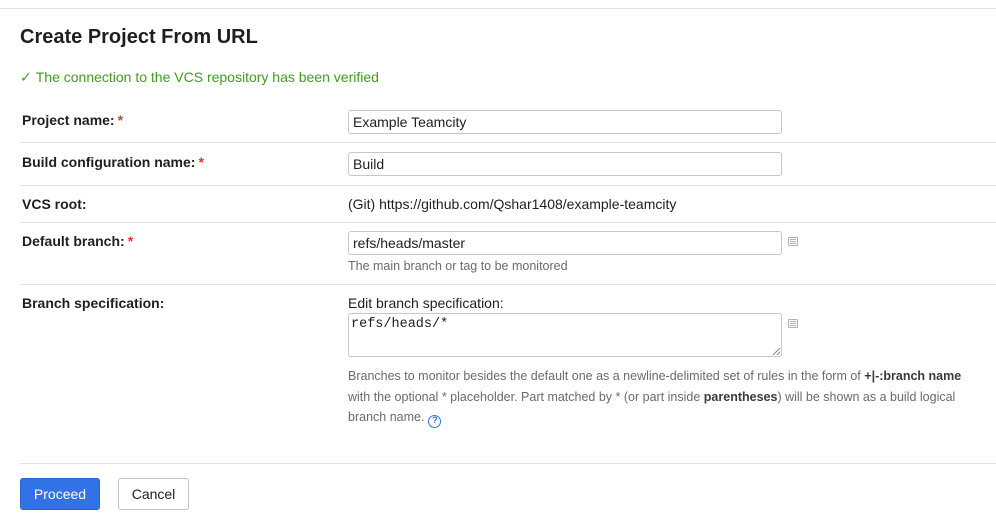 The height and width of the screenshot is (528, 996). I want to click on branch-list-icon, so click(793, 241).